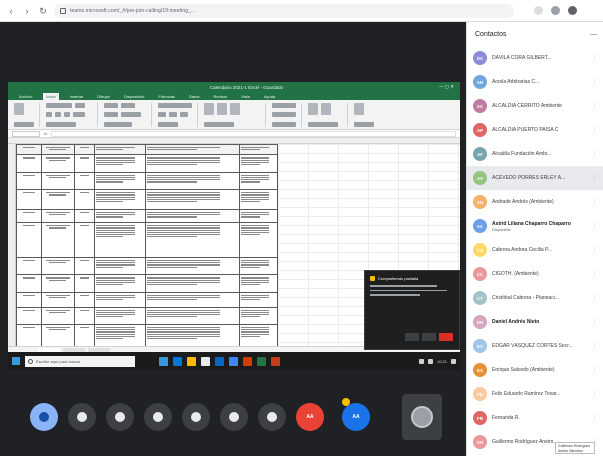 This screenshot has height=456, width=603. What do you see at coordinates (11, 11) in the screenshot?
I see `back-icon: ‹` at bounding box center [11, 11].